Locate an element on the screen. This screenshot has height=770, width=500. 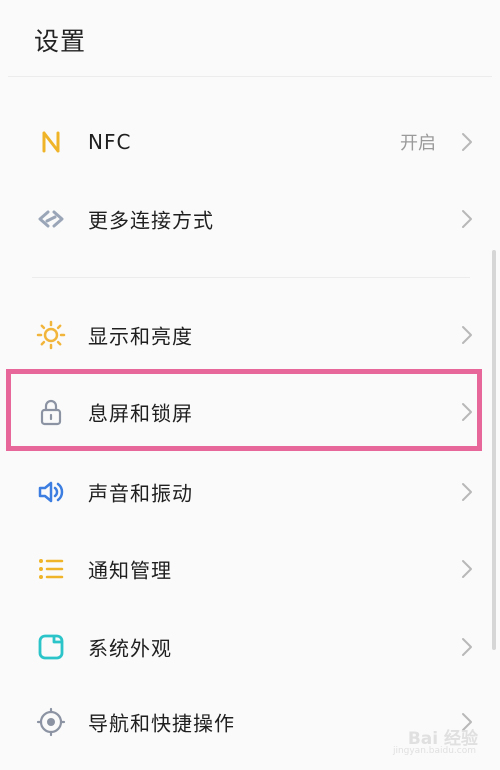
brightness-icon is located at coordinates (51, 335).